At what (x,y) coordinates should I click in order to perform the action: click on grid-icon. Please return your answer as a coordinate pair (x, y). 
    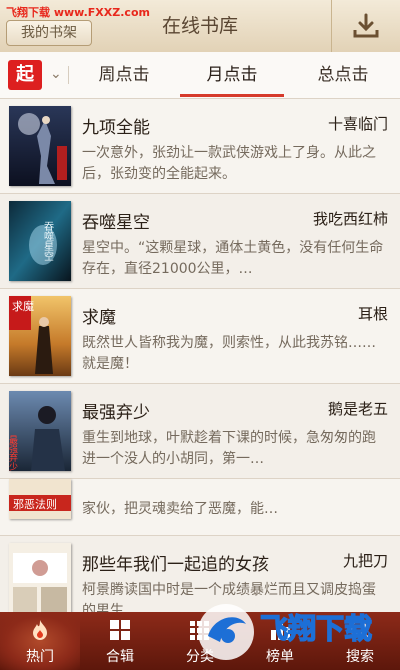
    Looking at the image, I should click on (120, 630).